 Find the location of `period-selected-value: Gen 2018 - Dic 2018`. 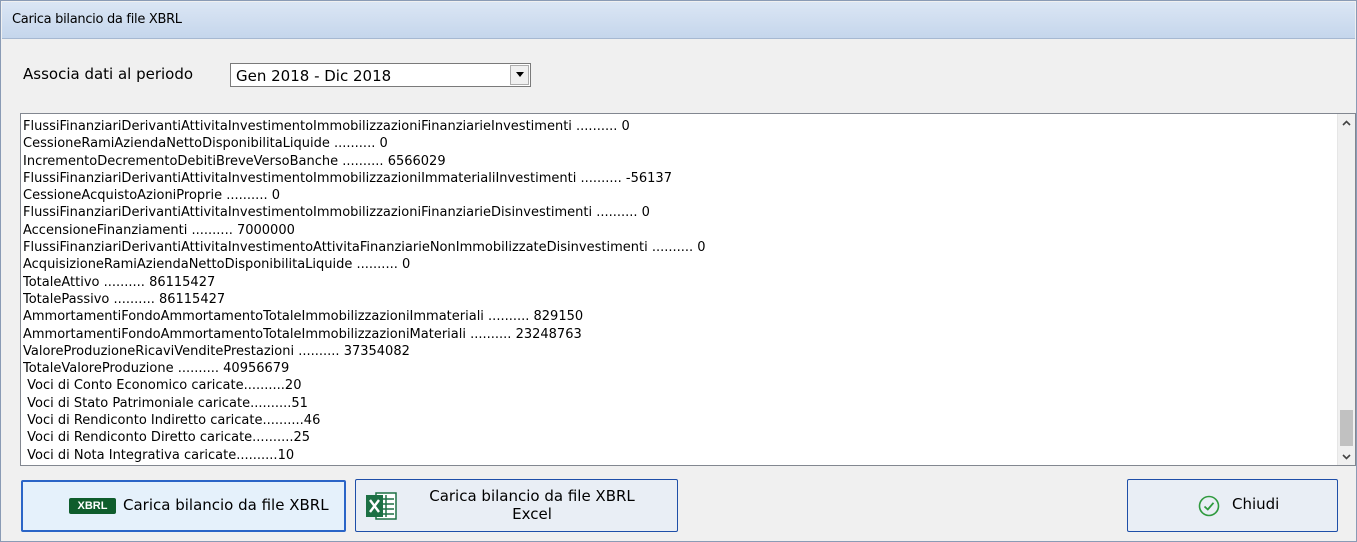

period-selected-value: Gen 2018 - Dic 2018 is located at coordinates (314, 76).